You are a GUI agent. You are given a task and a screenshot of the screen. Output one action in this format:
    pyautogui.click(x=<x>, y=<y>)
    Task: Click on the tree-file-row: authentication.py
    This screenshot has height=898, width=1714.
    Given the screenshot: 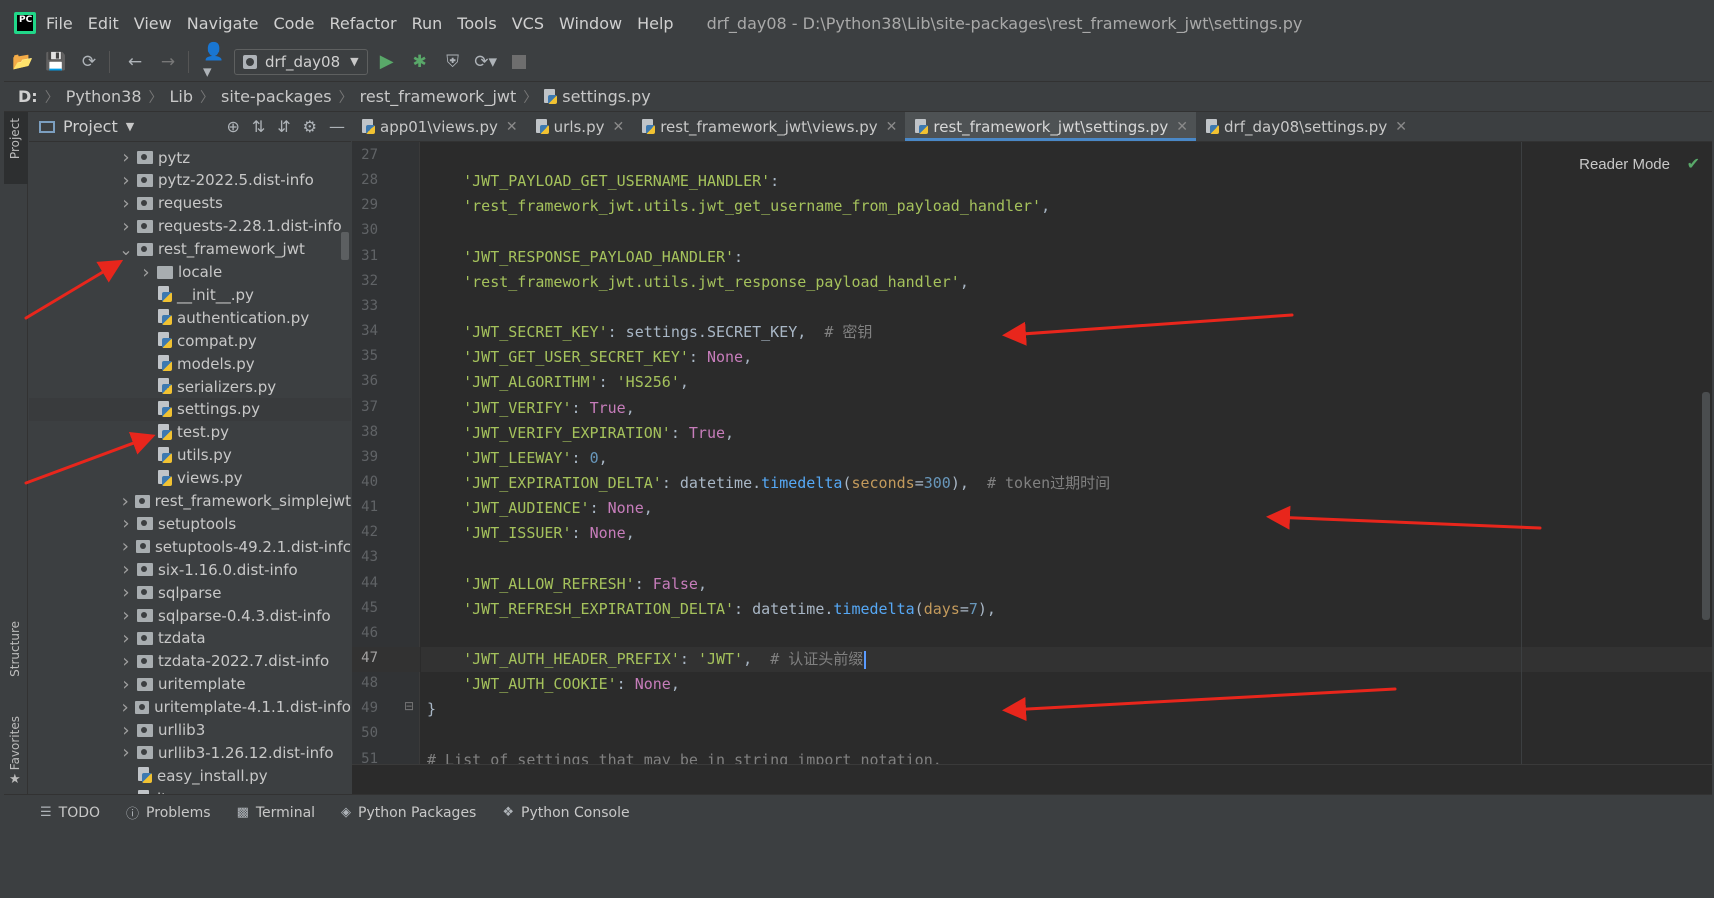 What is the action you would take?
    pyautogui.click(x=190, y=317)
    